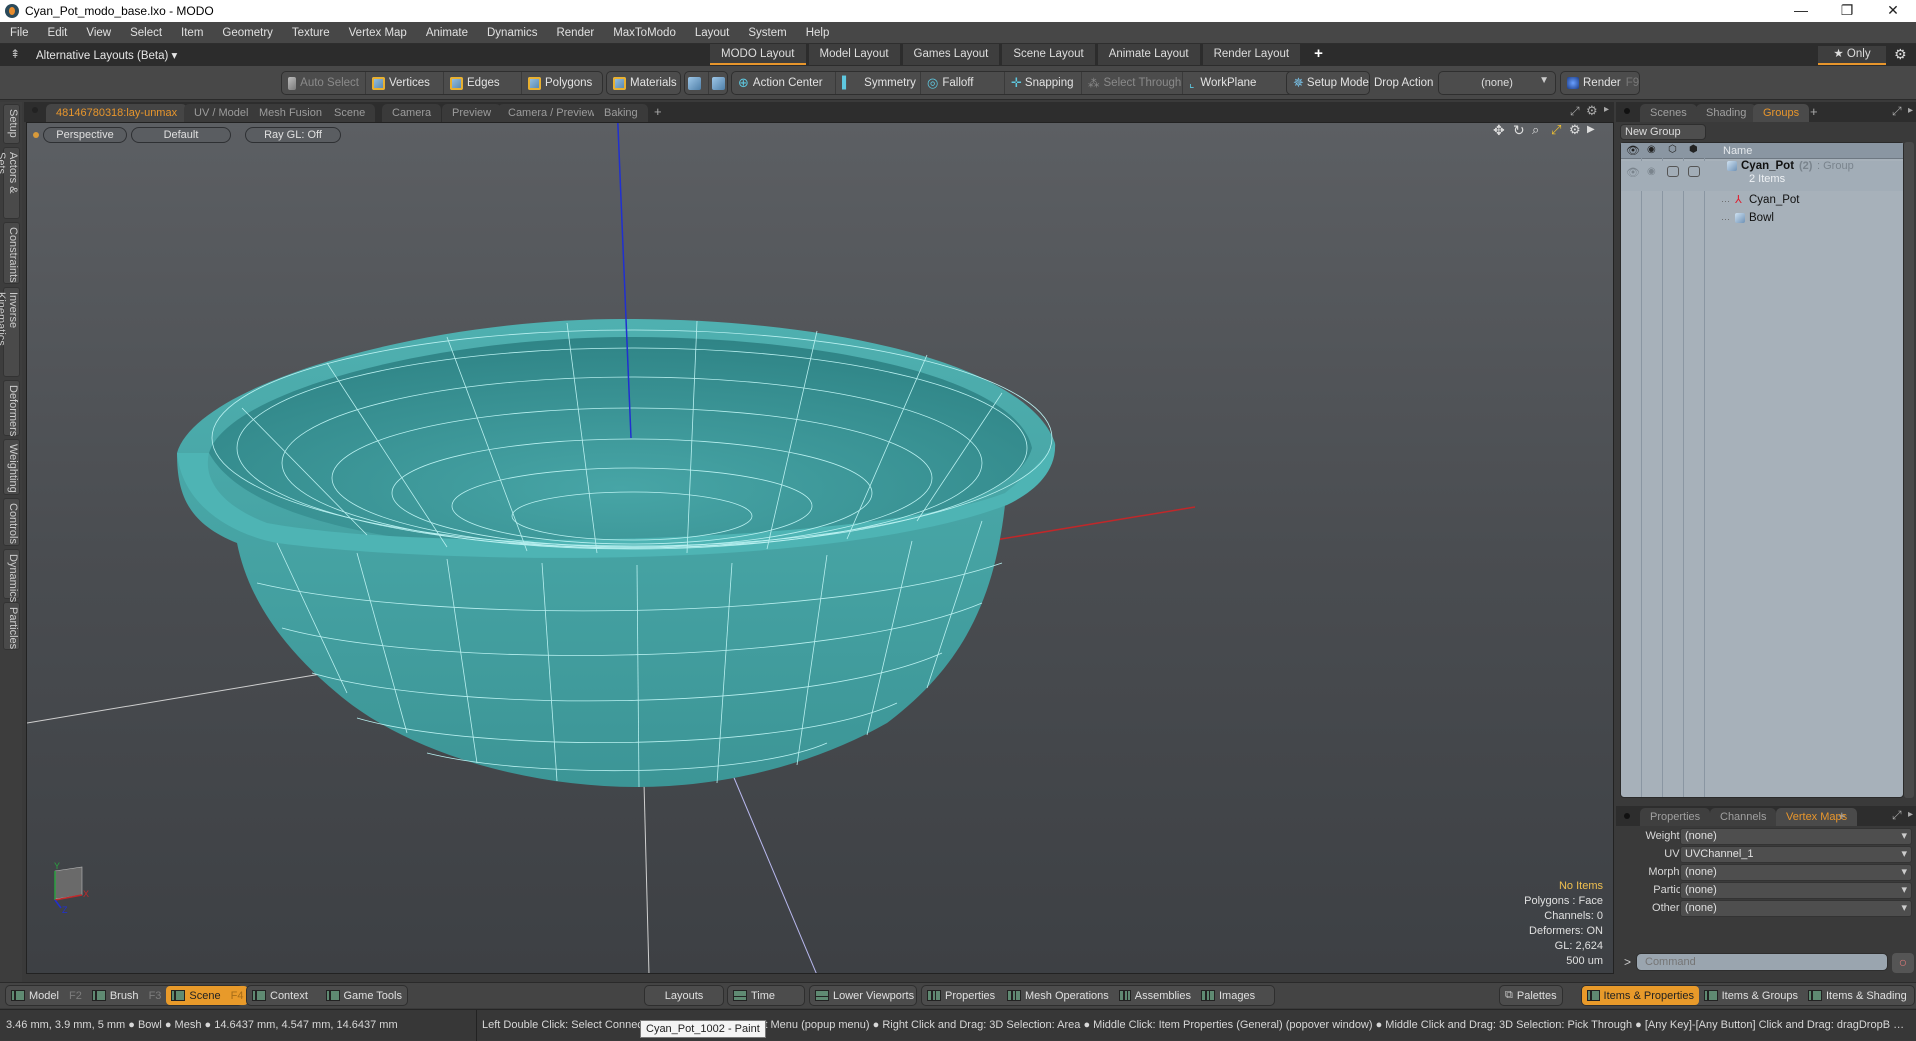 The width and height of the screenshot is (1916, 1041). What do you see at coordinates (1796, 836) in the screenshot?
I see `weight-map-select: (none)` at bounding box center [1796, 836].